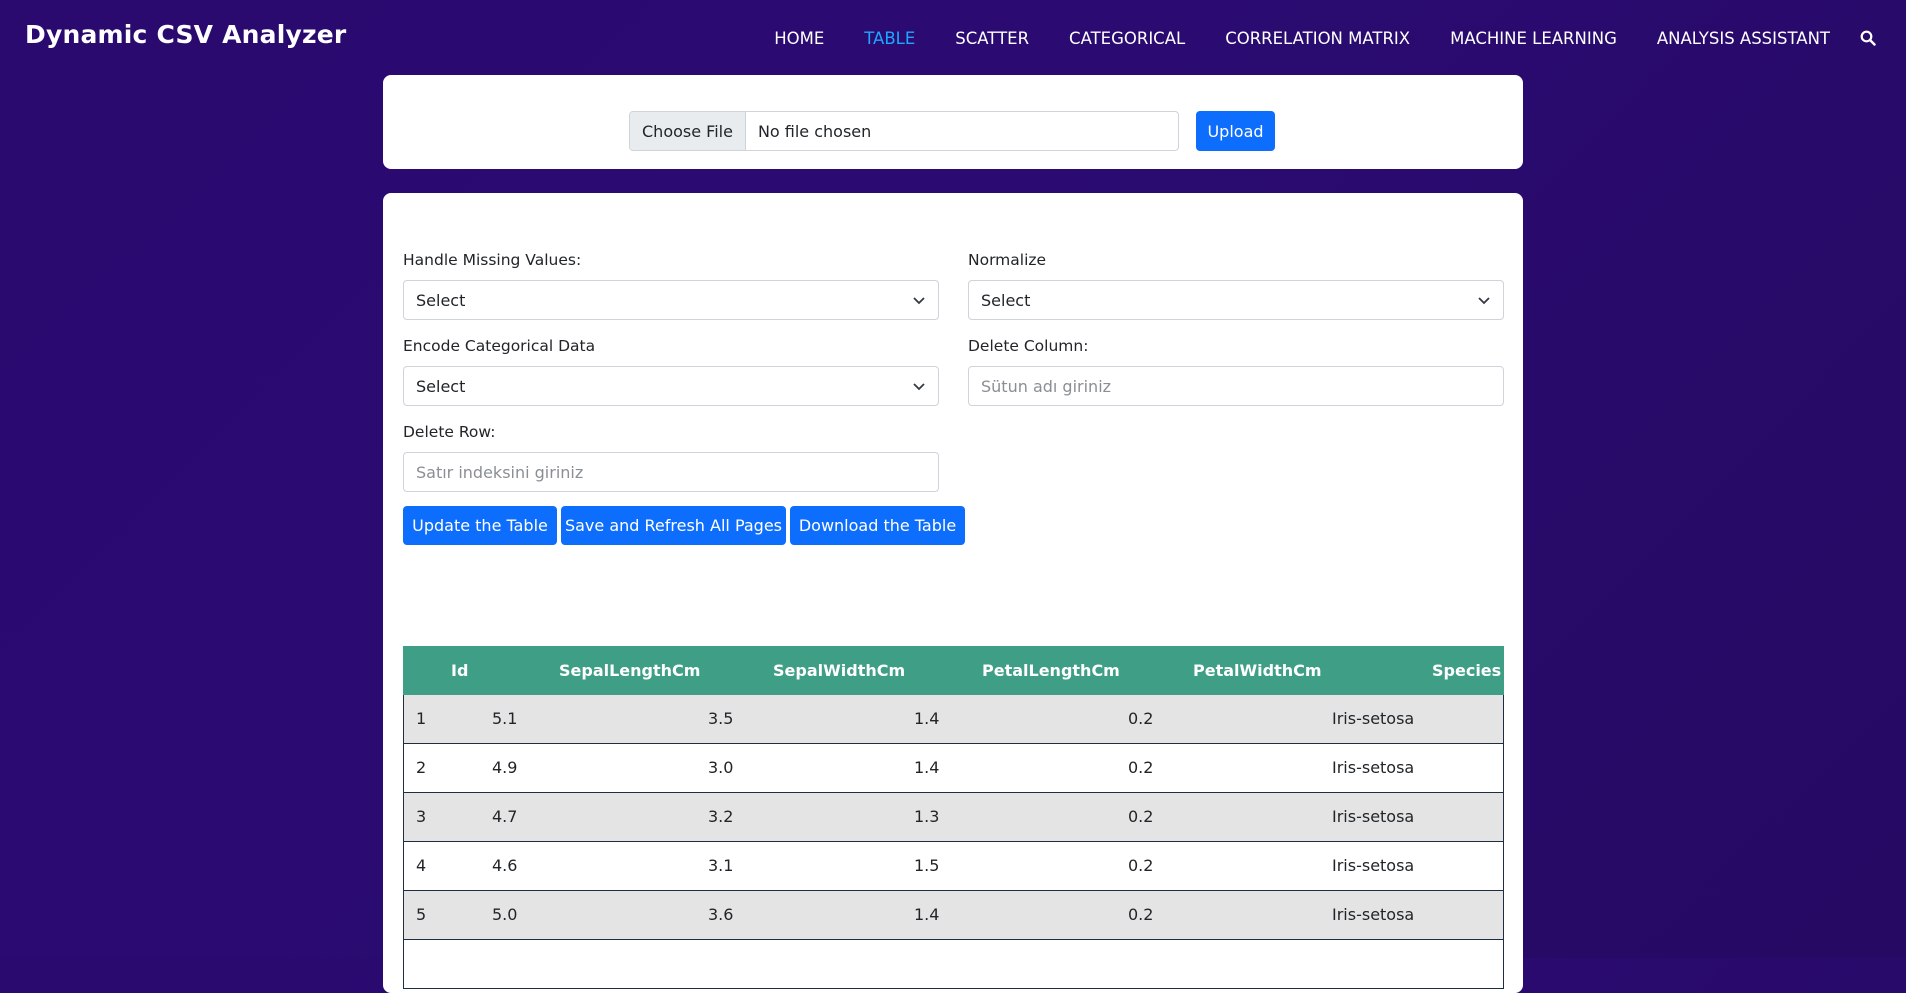 The image size is (1906, 993). What do you see at coordinates (721, 914) in the screenshot?
I see `cell-sepal-width: 3.6` at bounding box center [721, 914].